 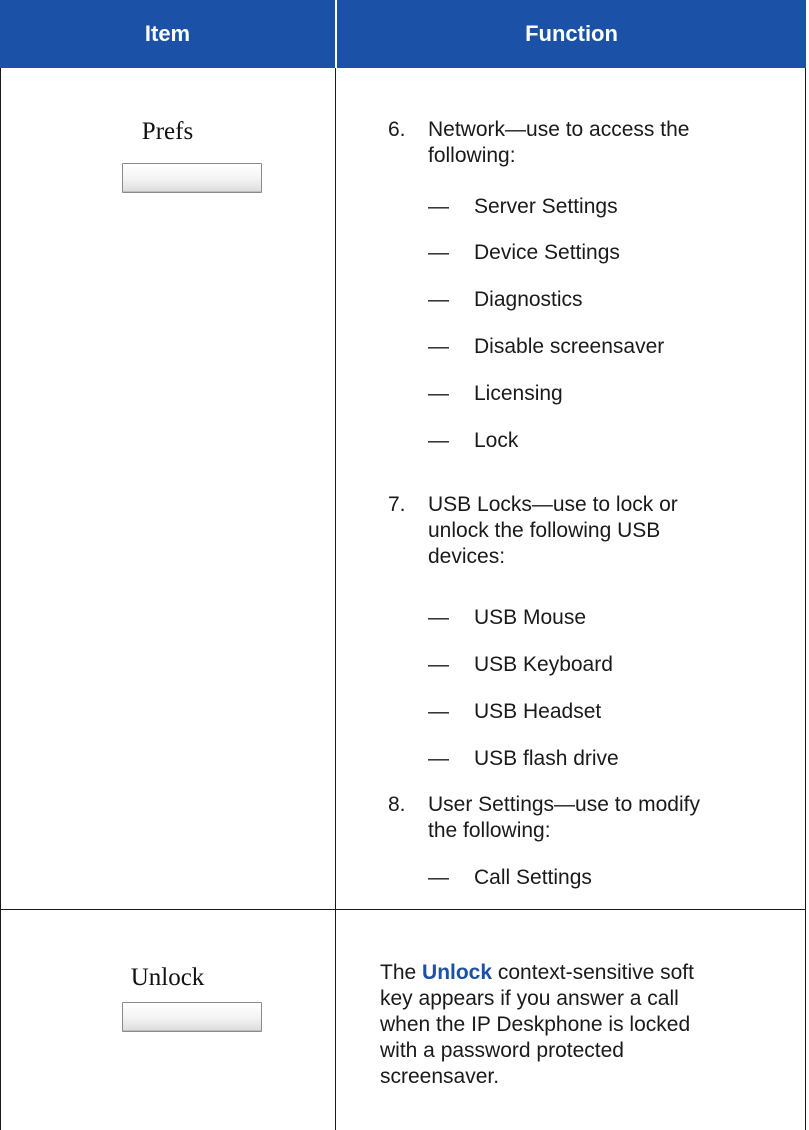 I want to click on sub-item: Device Settings, so click(x=547, y=252).